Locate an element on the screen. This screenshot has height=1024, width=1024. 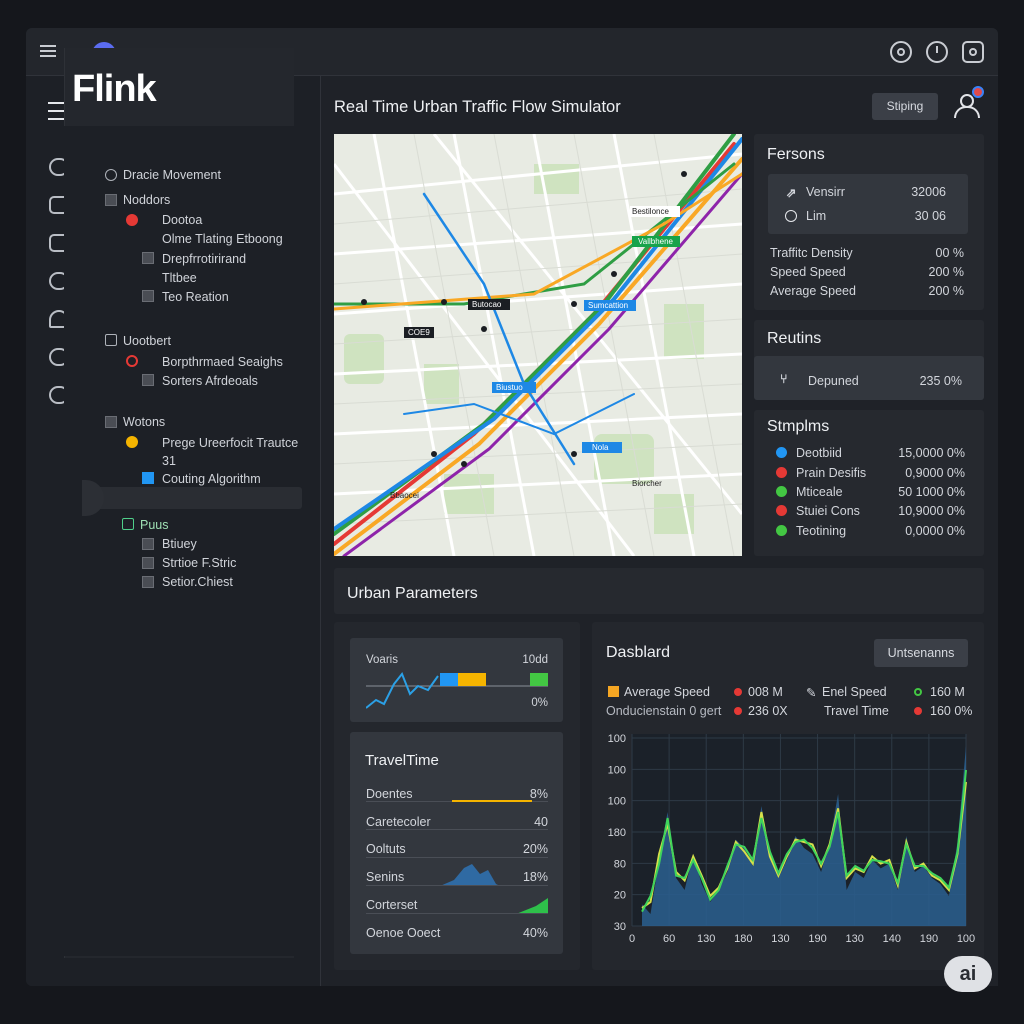
route-branch-icon: ⑂ is located at coordinates (784, 379).